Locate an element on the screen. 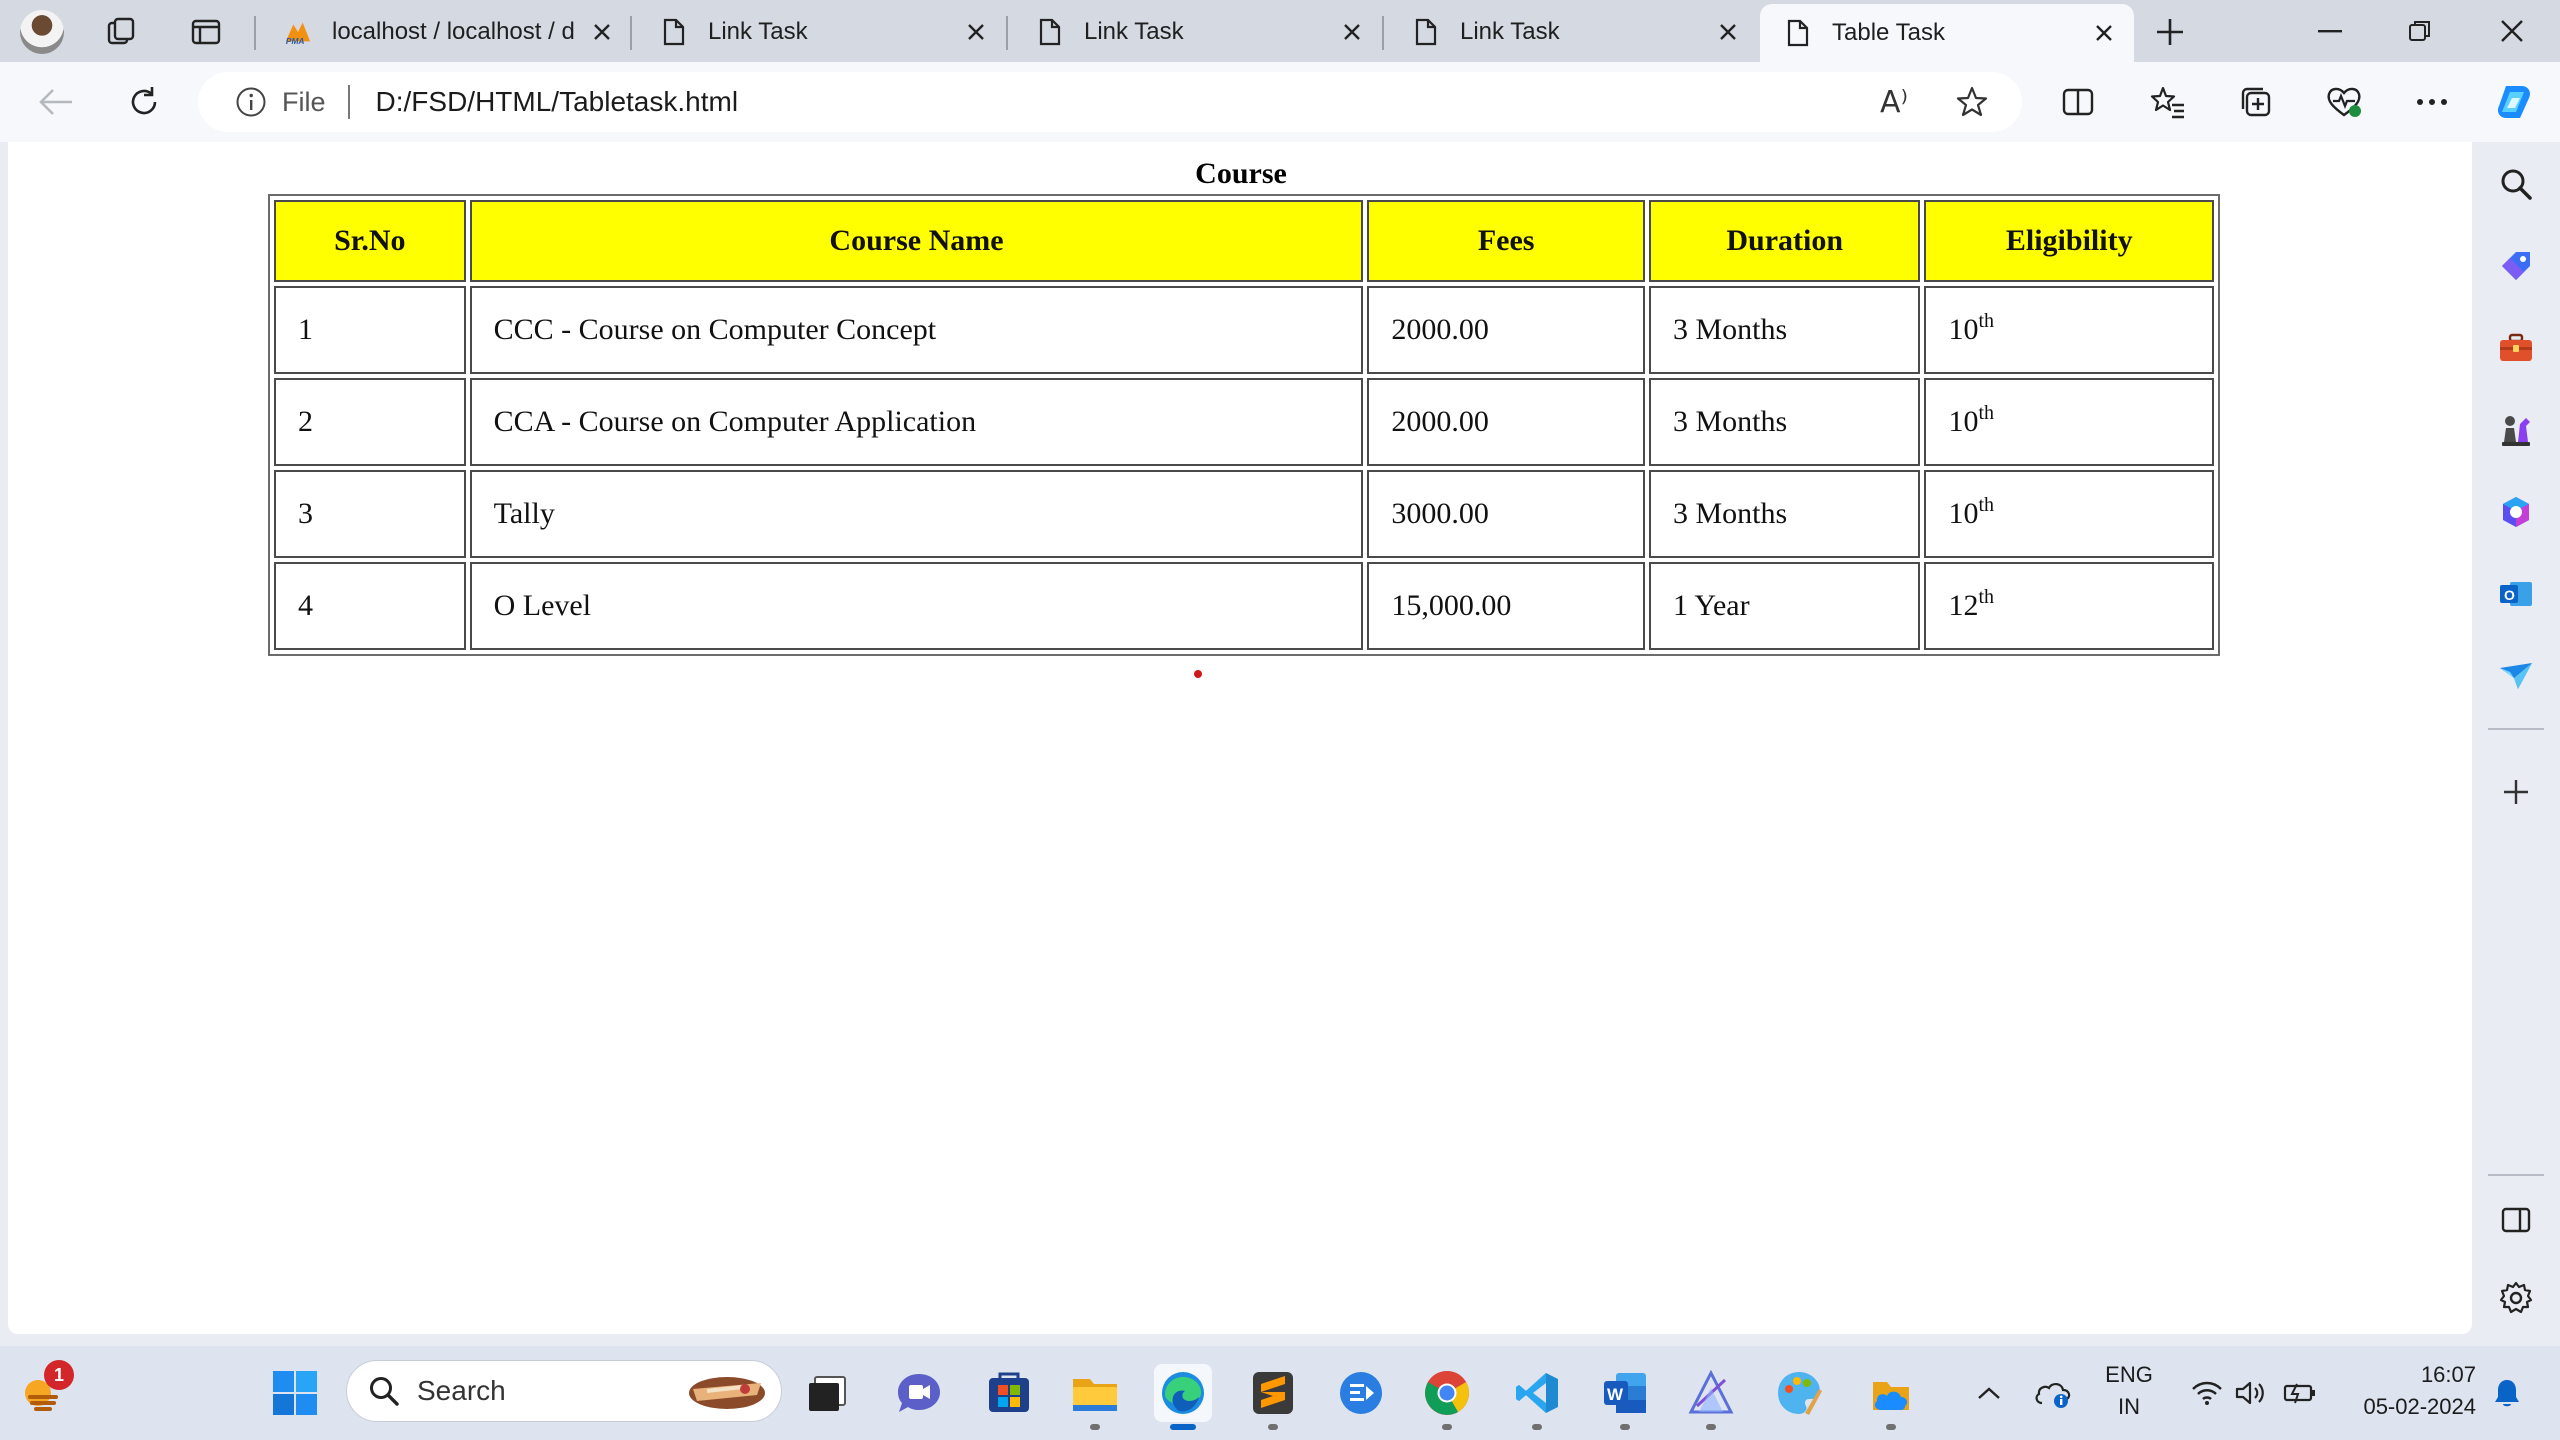 The width and height of the screenshot is (2560, 1440). info-icon is located at coordinates (251, 102).